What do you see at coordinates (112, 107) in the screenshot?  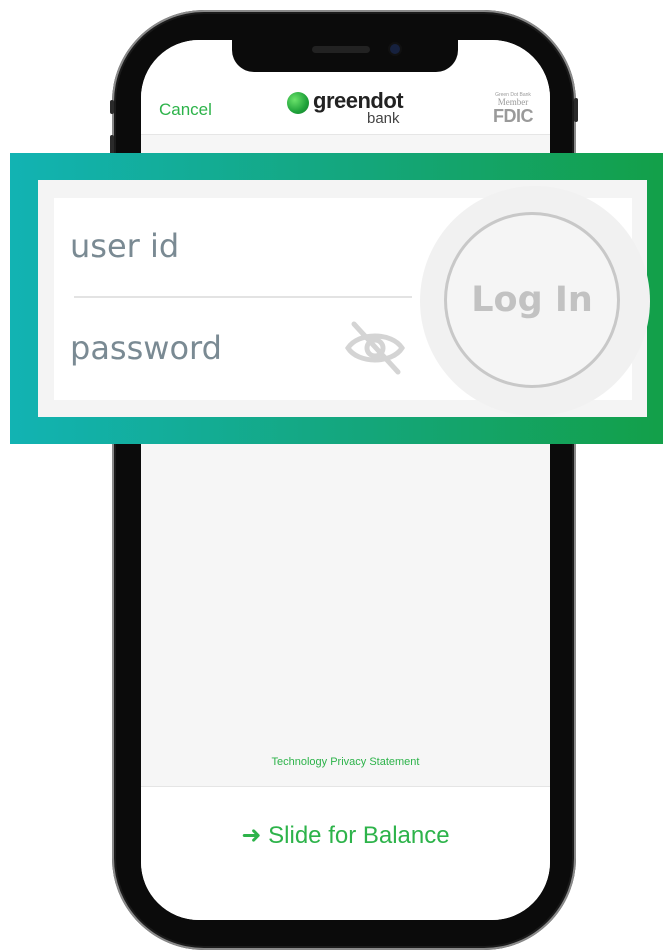 I see `mute-switch` at bounding box center [112, 107].